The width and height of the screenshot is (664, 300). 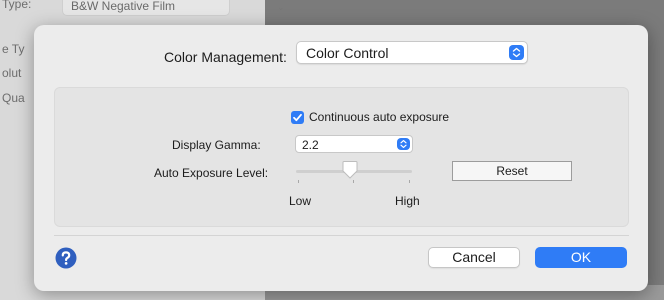 I want to click on display-gamma-label: Display Gamma:, so click(x=216, y=145).